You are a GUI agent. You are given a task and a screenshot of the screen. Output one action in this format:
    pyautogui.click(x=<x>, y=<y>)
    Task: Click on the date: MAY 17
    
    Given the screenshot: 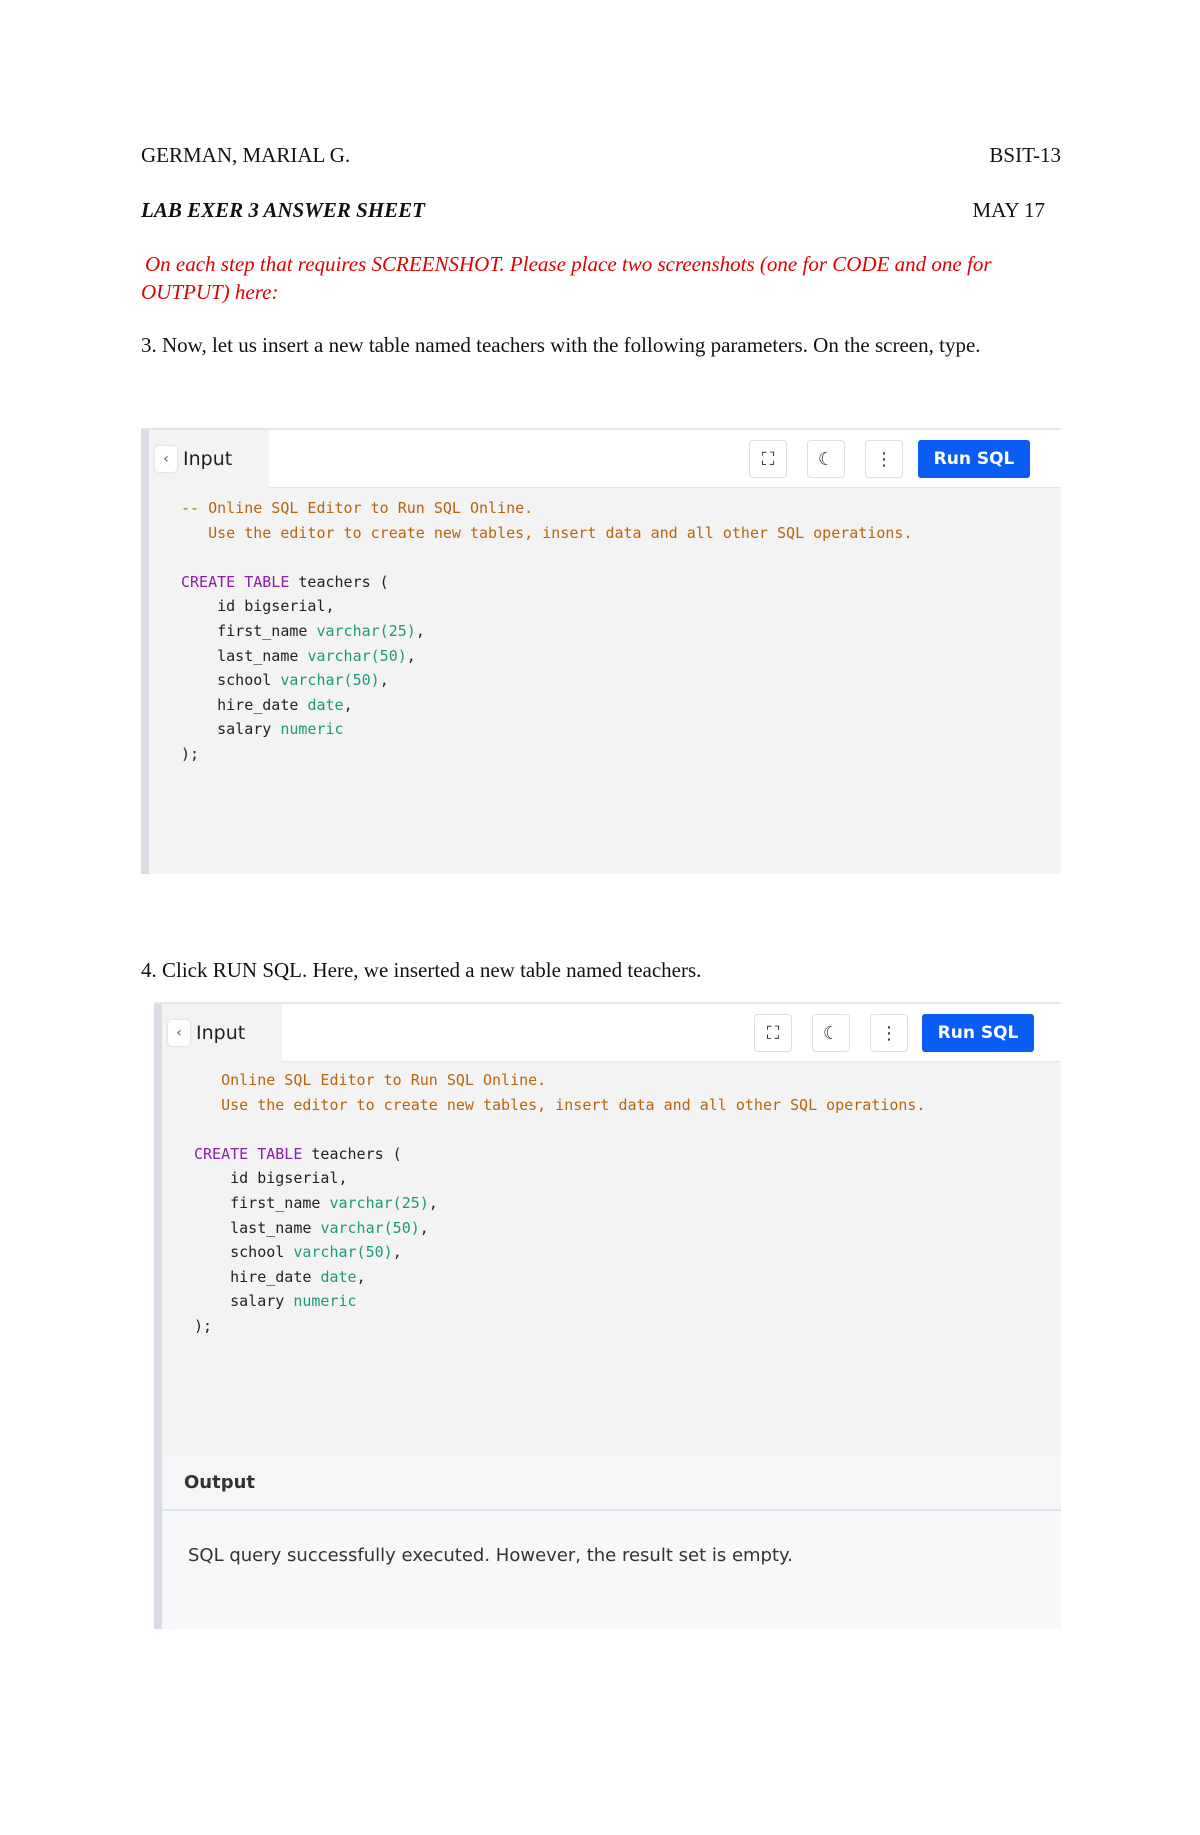 What is the action you would take?
    pyautogui.click(x=1008, y=210)
    